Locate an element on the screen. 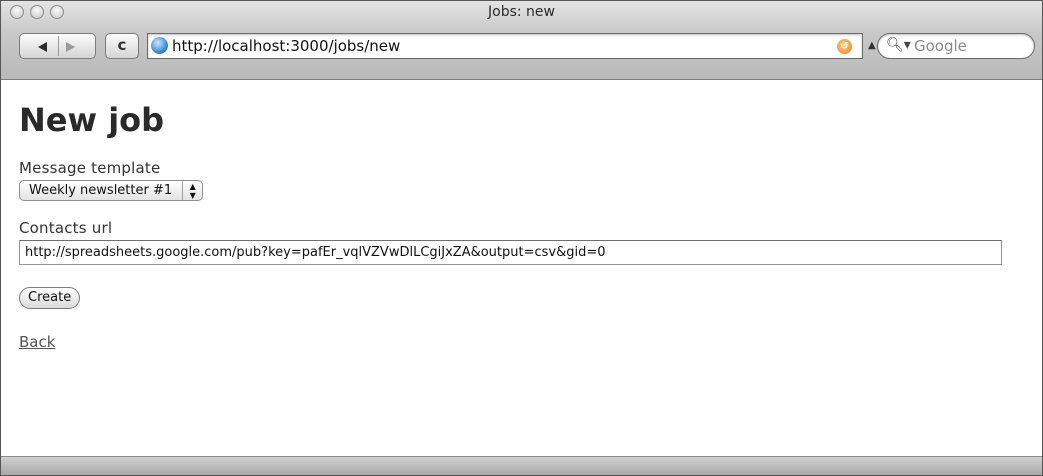 This screenshot has width=1043, height=476. back-arrow-icon is located at coordinates (42, 47).